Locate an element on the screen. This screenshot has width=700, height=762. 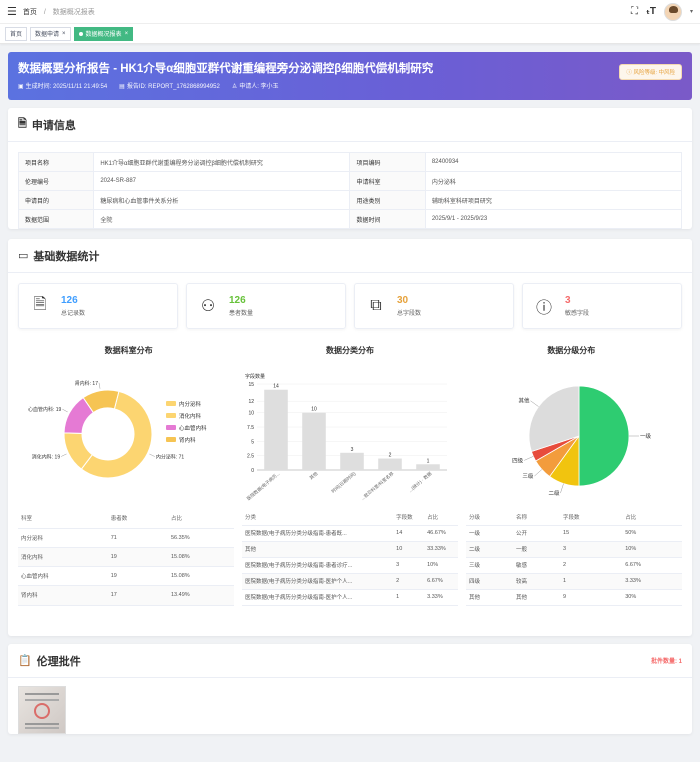
breadcrumb: 首页 / 数据概况报表 is located at coordinates (58, 12).